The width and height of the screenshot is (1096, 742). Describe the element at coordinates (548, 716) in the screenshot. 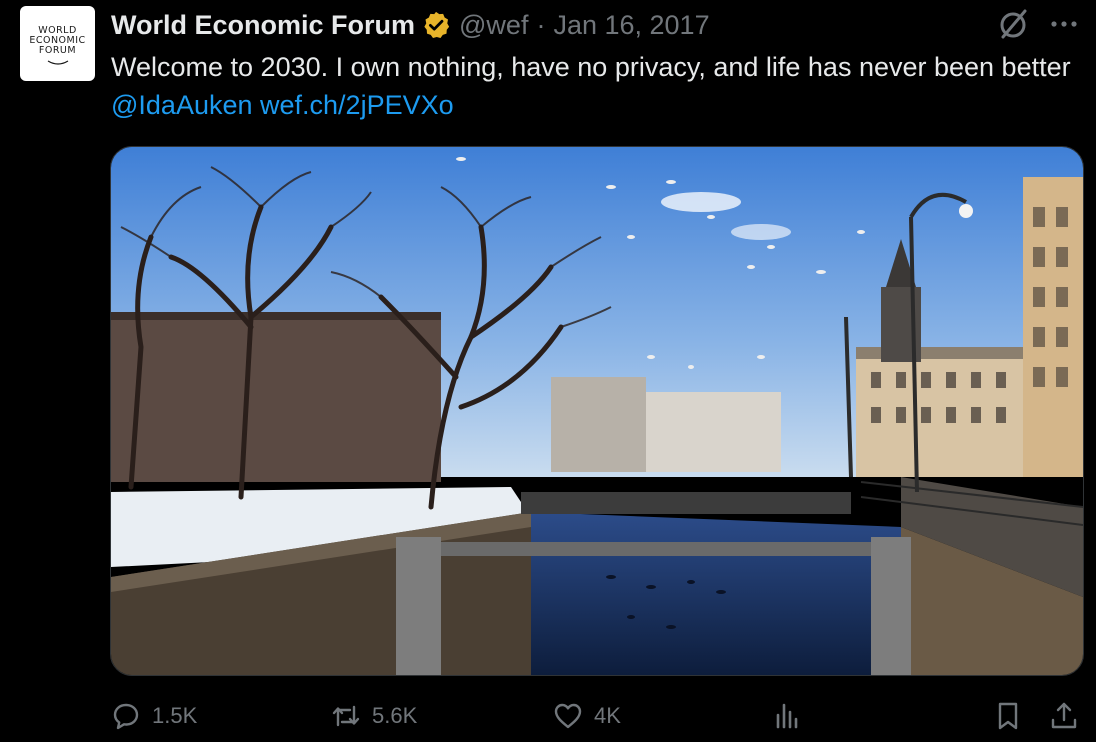

I see `tweet-action-bar: 1.5K 5.6K 4K` at that location.